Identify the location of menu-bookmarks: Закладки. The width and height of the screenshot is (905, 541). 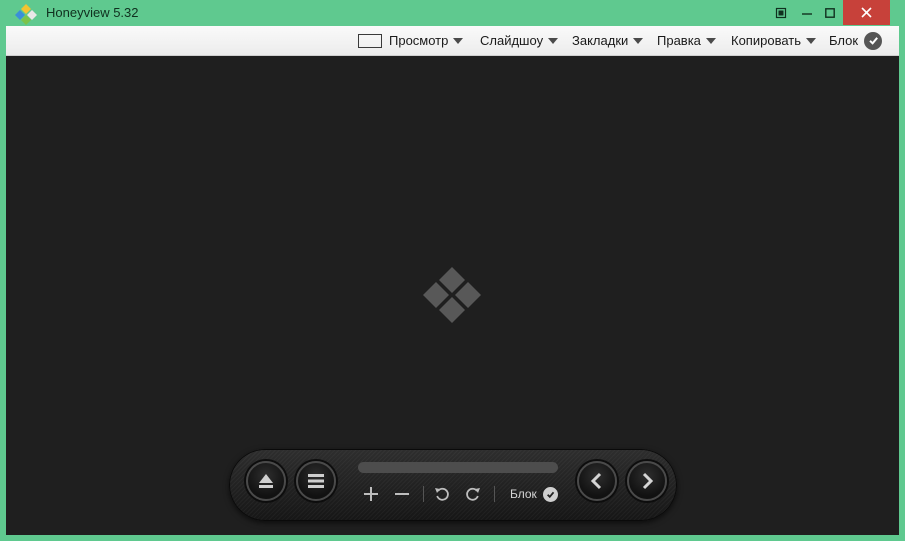
(608, 40).